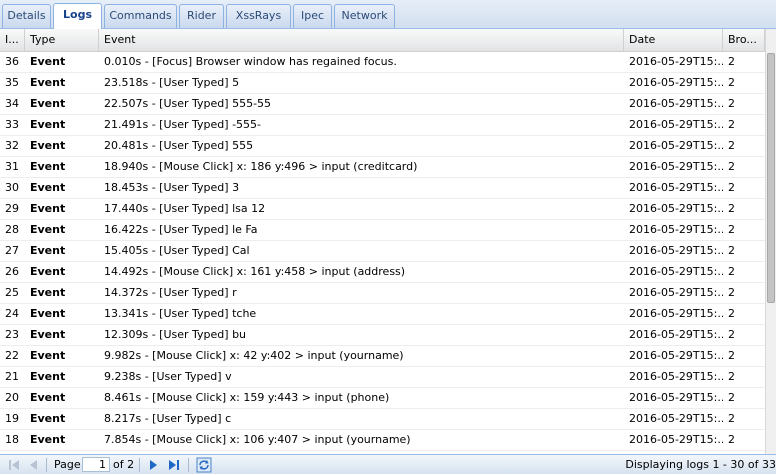 The width and height of the screenshot is (776, 475). What do you see at coordinates (188, 103) in the screenshot?
I see `cell-event: 22.507s - [User Typed] 555-55` at bounding box center [188, 103].